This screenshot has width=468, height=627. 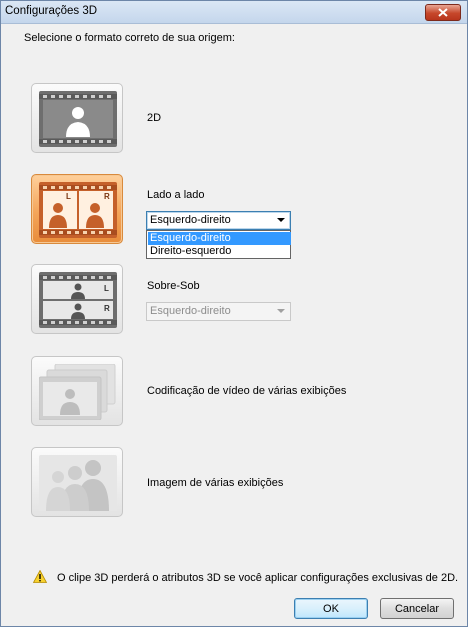 What do you see at coordinates (68, 196) in the screenshot?
I see `left-eye-letter: L` at bounding box center [68, 196].